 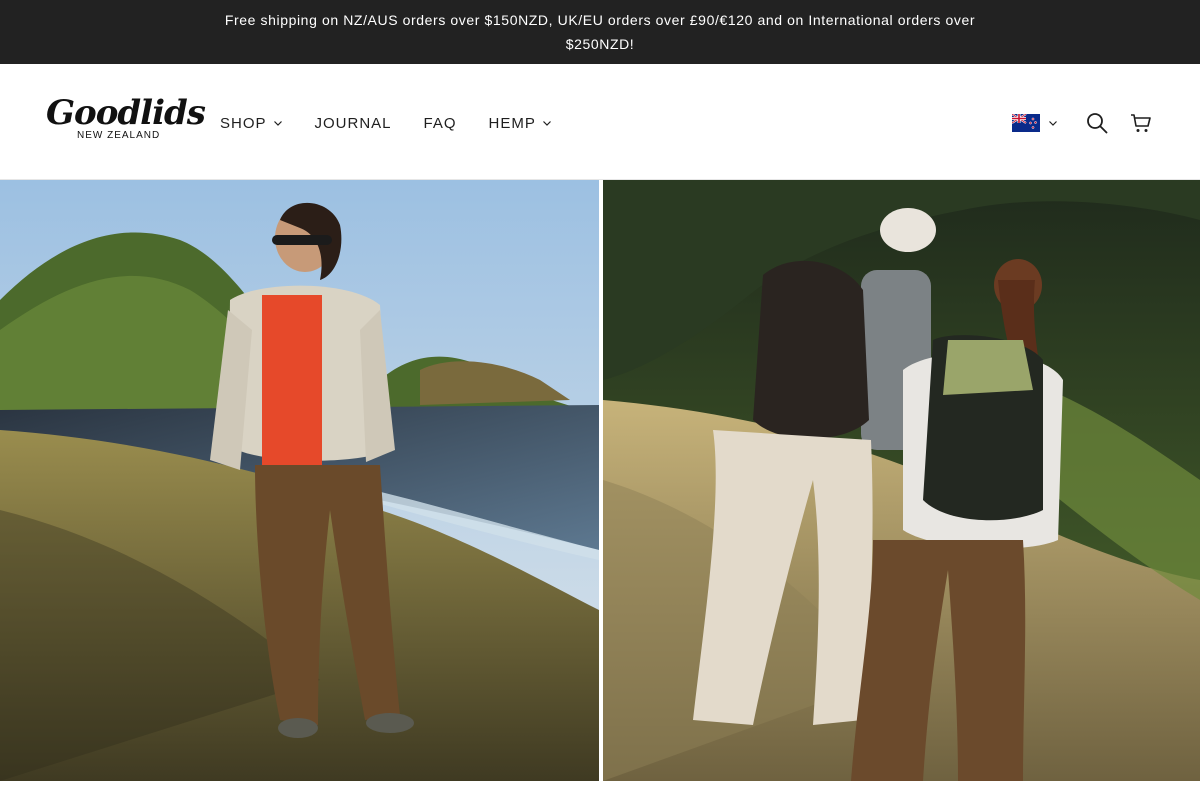 I want to click on search-icon, so click(x=1097, y=123).